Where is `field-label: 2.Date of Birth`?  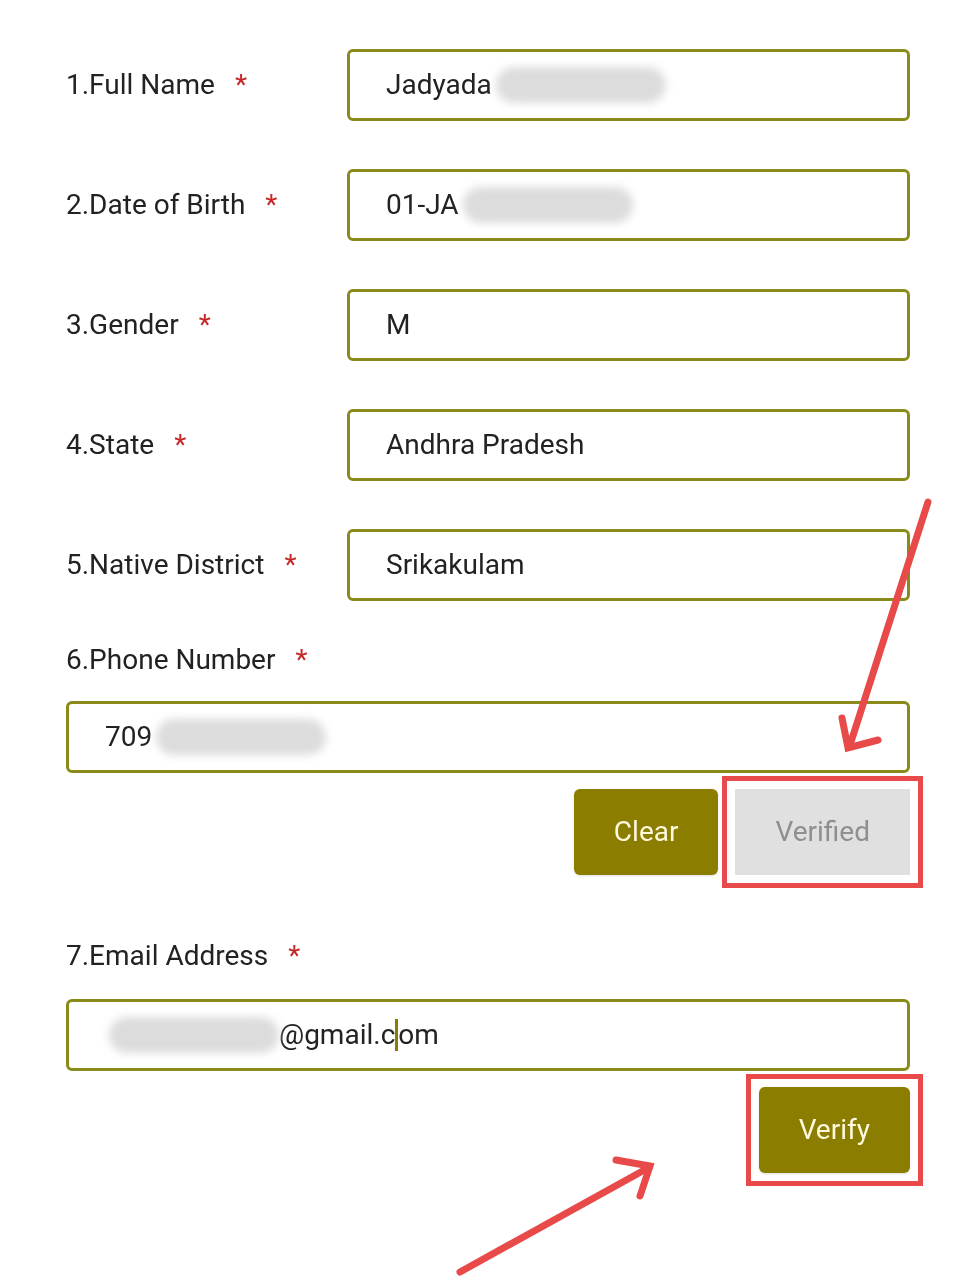
field-label: 2.Date of Birth is located at coordinates (156, 205).